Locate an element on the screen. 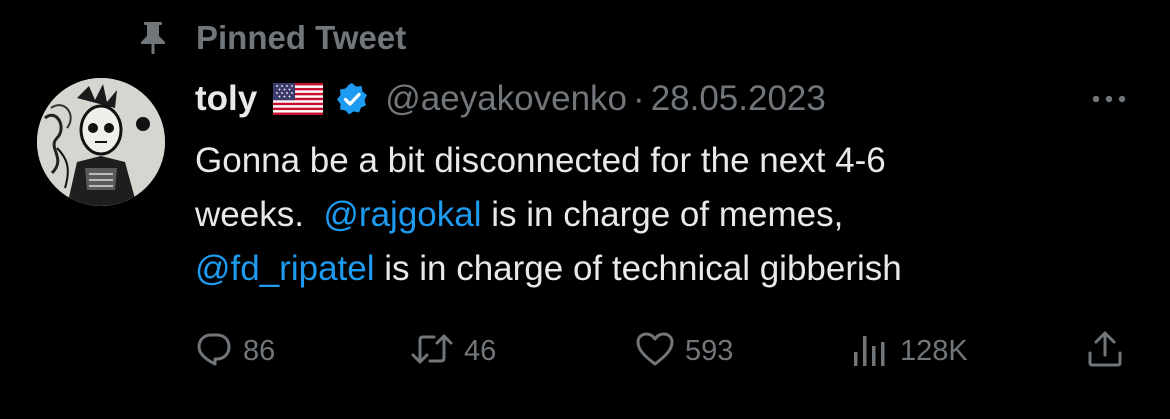  share-icon is located at coordinates (1105, 351).